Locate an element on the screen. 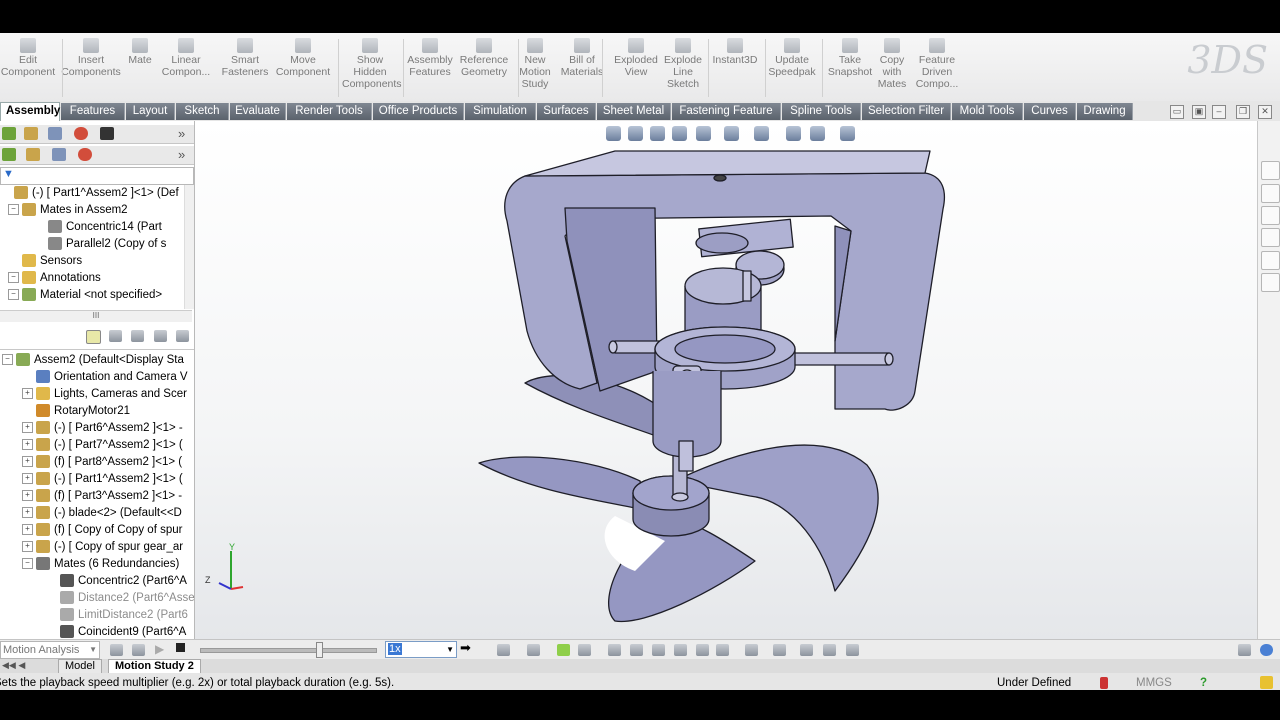 This screenshot has width=1280, height=720. tab-sketch: Sketch is located at coordinates (202, 111).